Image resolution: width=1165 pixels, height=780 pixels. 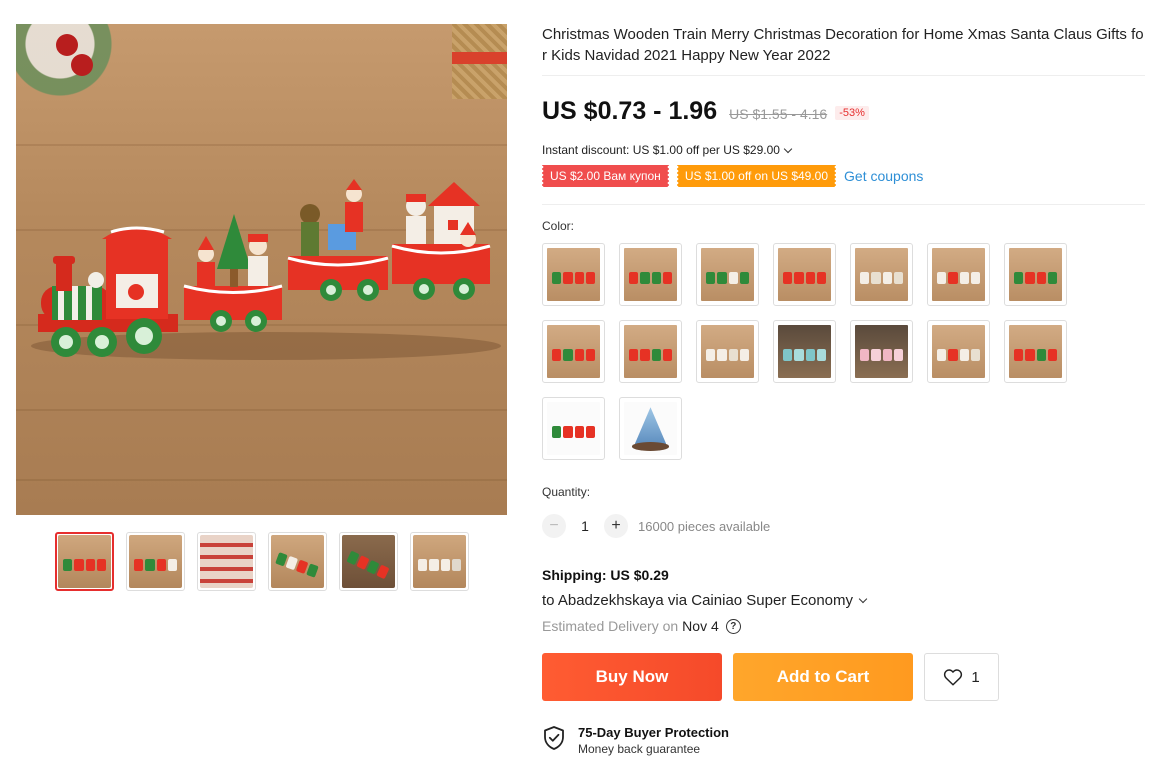 What do you see at coordinates (585, 526) in the screenshot?
I see `quantity-input: 1` at bounding box center [585, 526].